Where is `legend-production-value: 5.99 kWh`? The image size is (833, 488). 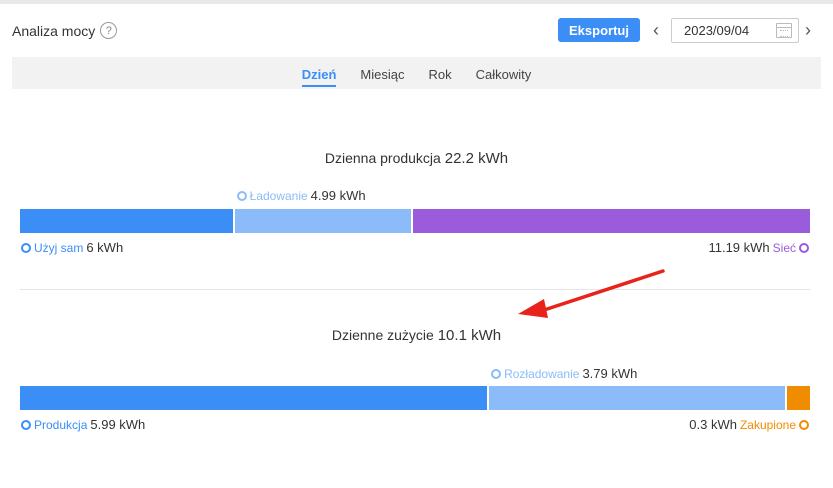 legend-production-value: 5.99 kWh is located at coordinates (118, 424).